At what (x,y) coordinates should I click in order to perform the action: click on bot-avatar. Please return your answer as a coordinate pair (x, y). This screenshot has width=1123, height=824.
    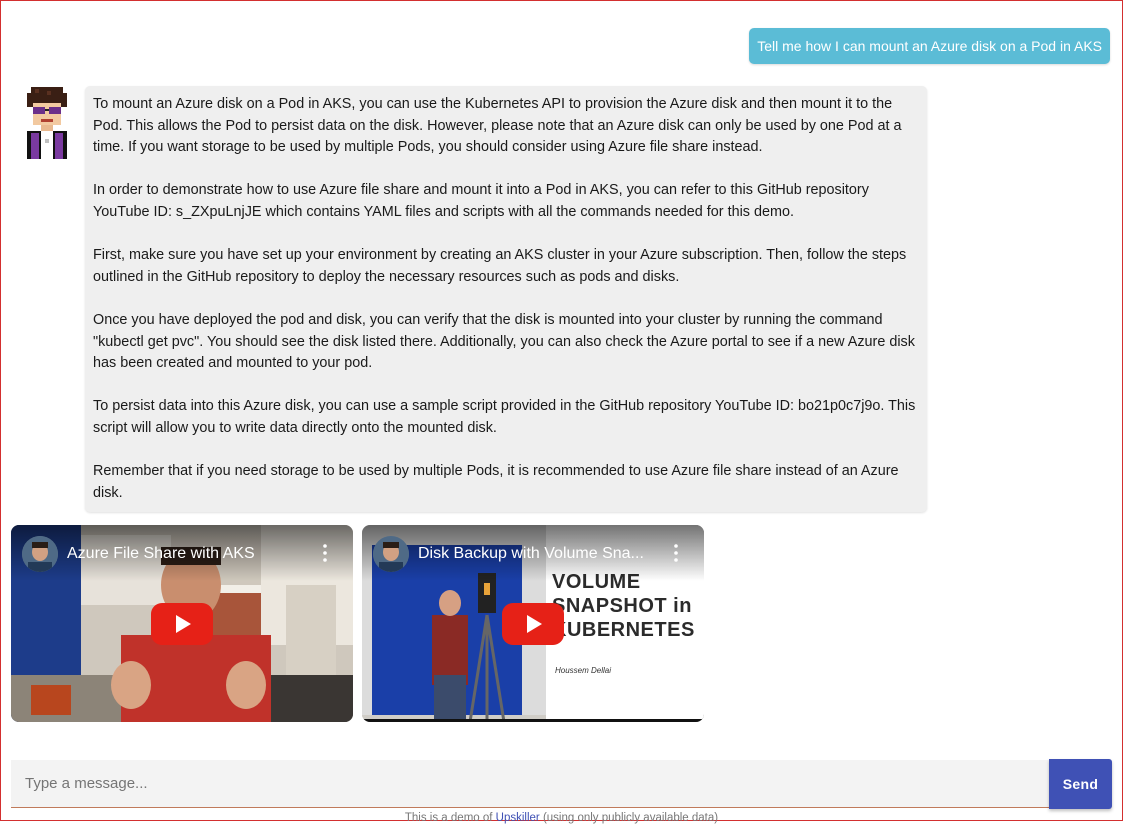
    Looking at the image, I should click on (47, 123).